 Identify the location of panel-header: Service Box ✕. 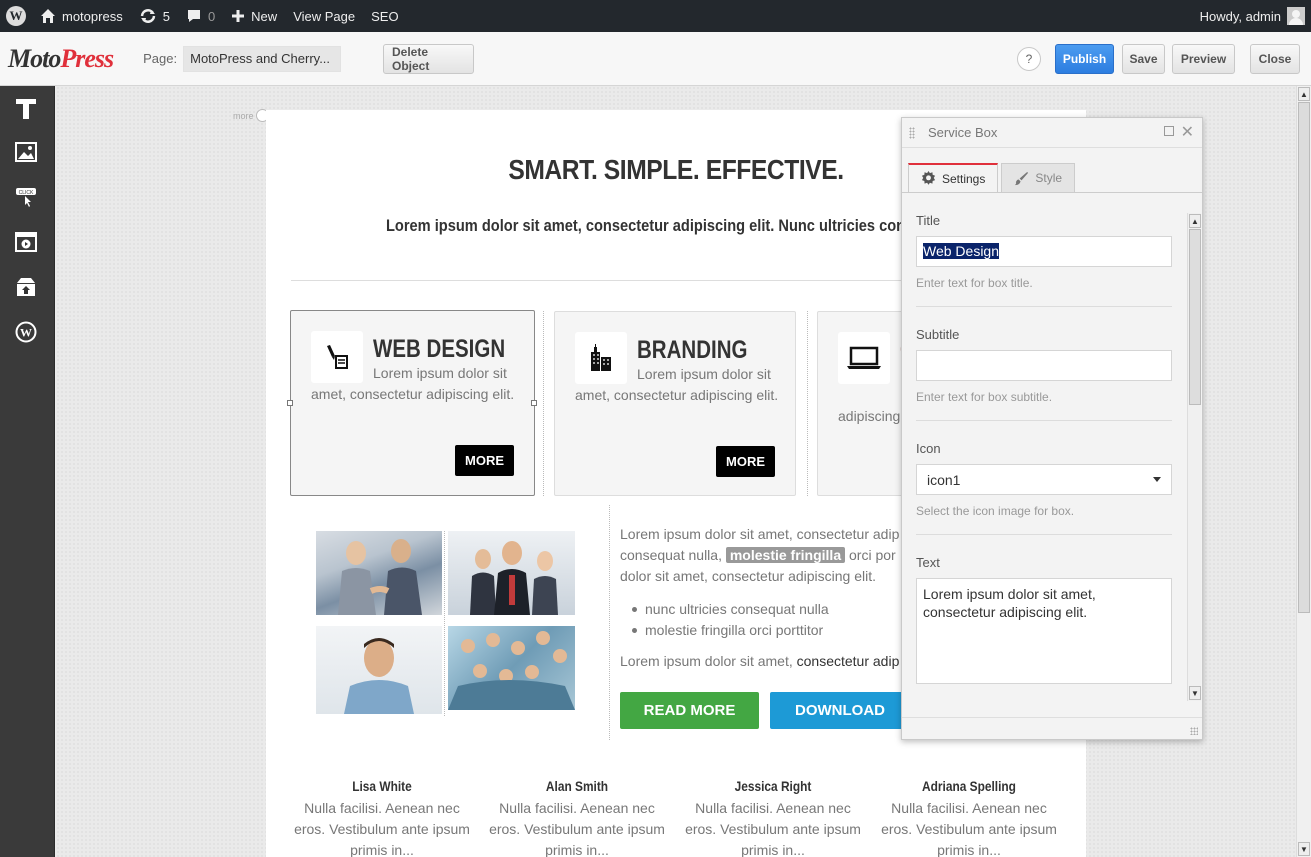
(1052, 133).